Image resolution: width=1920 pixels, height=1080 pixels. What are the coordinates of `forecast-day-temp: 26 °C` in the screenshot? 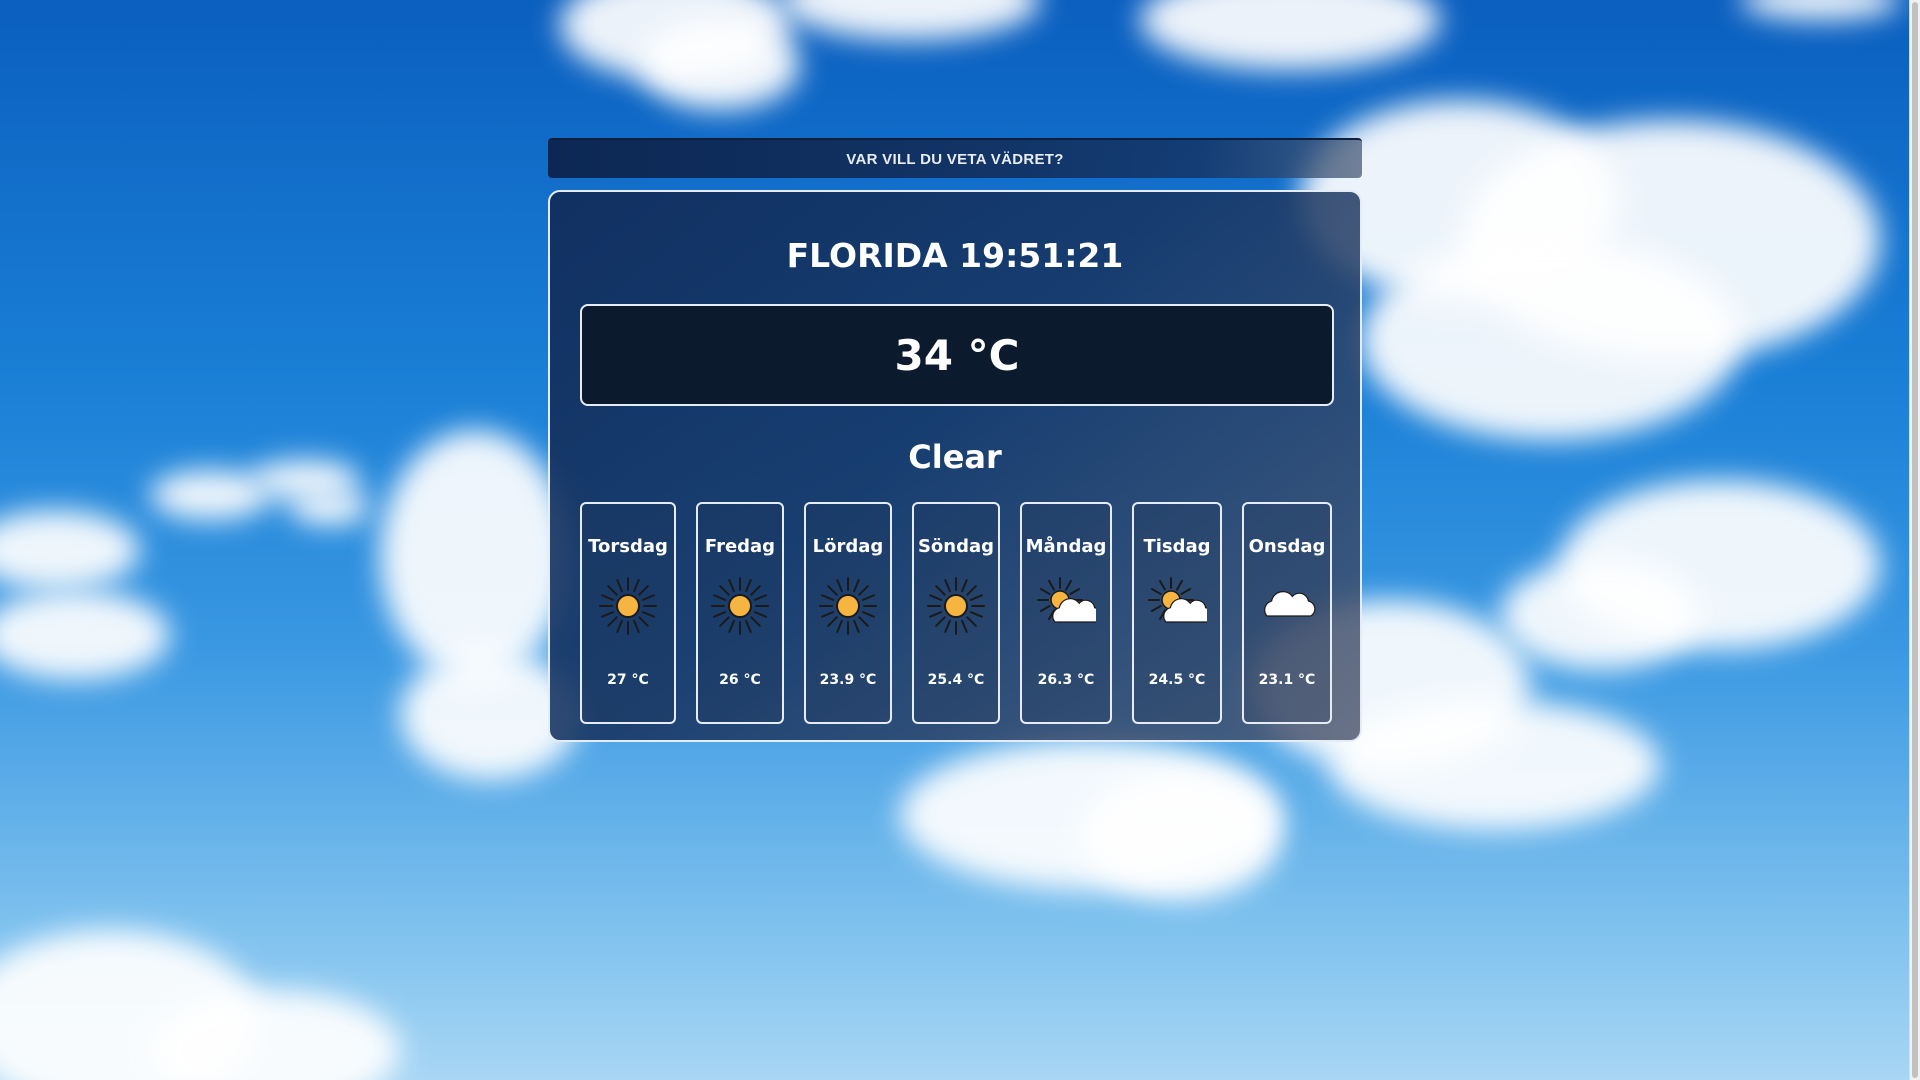 It's located at (740, 680).